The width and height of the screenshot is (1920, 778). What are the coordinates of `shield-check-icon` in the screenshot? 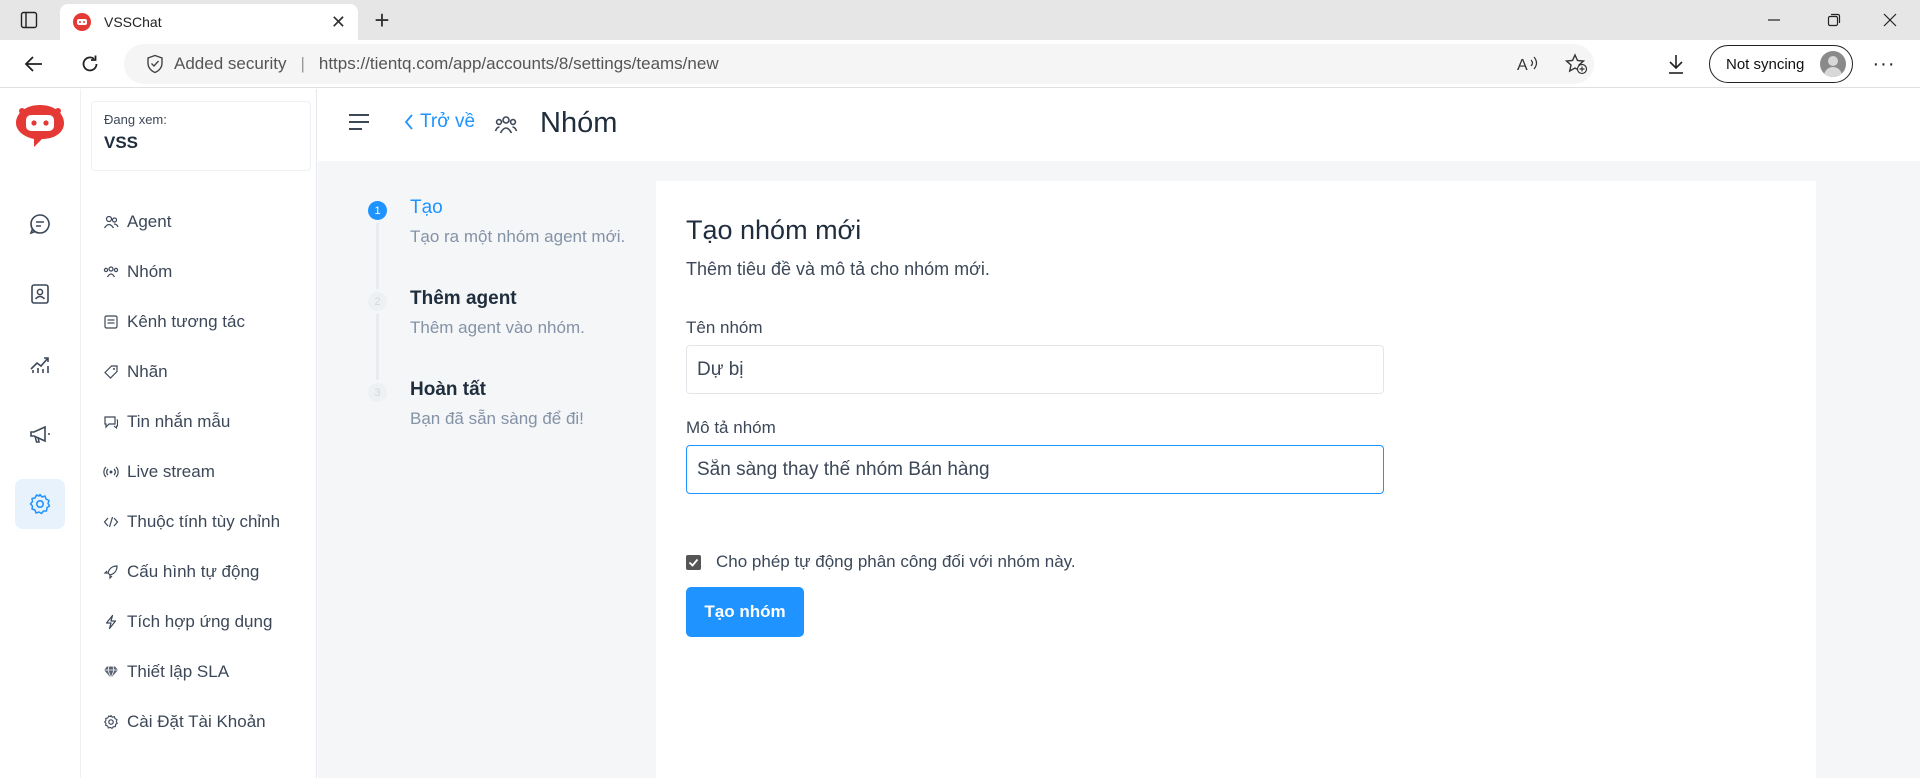 It's located at (155, 64).